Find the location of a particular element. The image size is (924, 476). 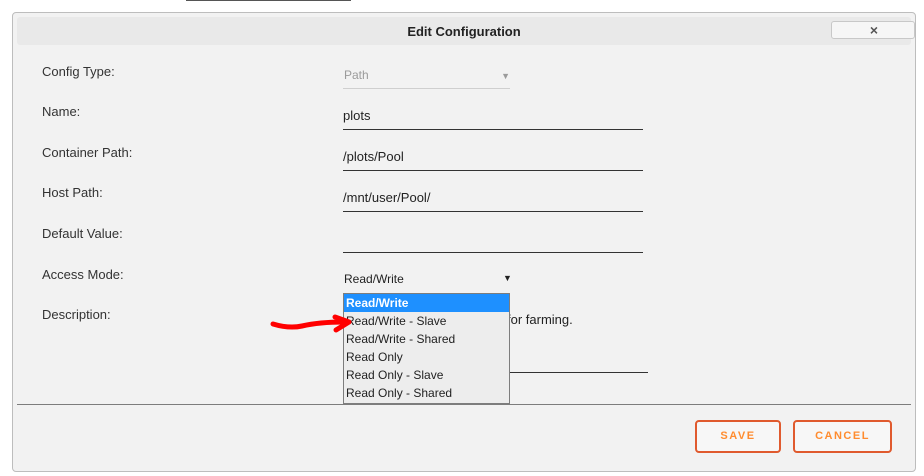

background-underline is located at coordinates (268, 0).